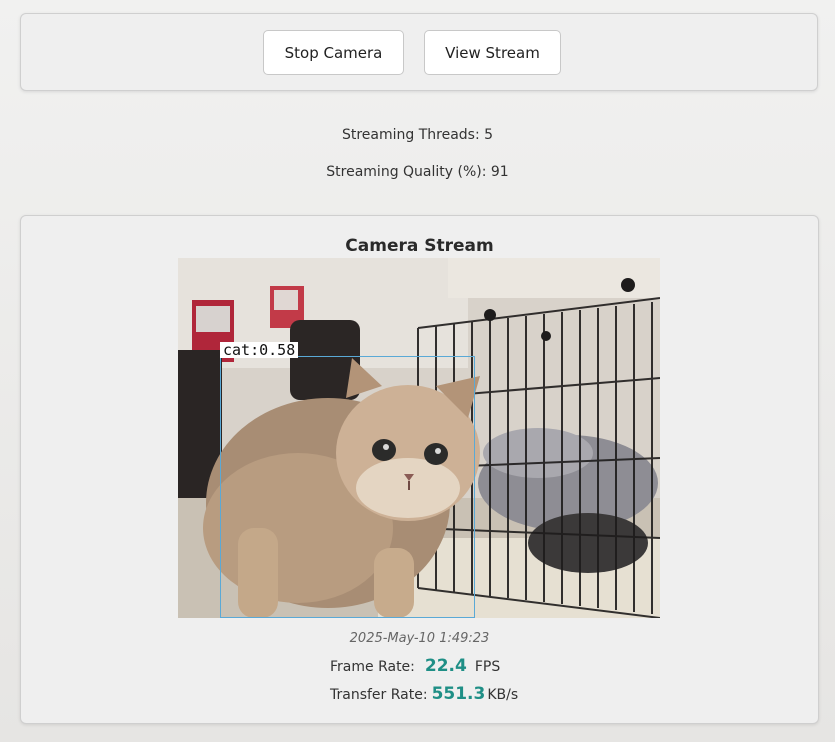  I want to click on stream-timestamp: 2025-May-10 1:49:23, so click(419, 638).